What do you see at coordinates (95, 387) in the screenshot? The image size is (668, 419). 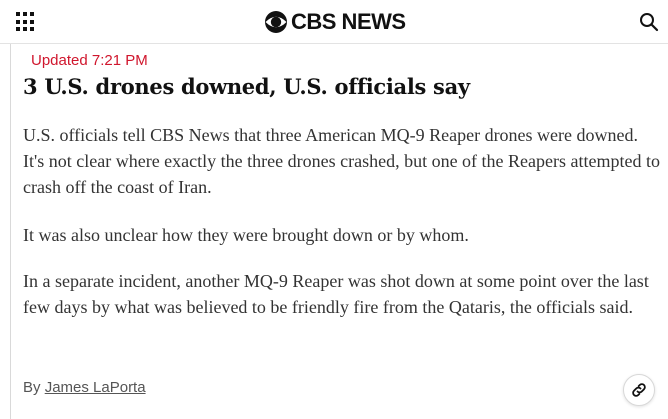 I see `author-link: James LaPorta` at bounding box center [95, 387].